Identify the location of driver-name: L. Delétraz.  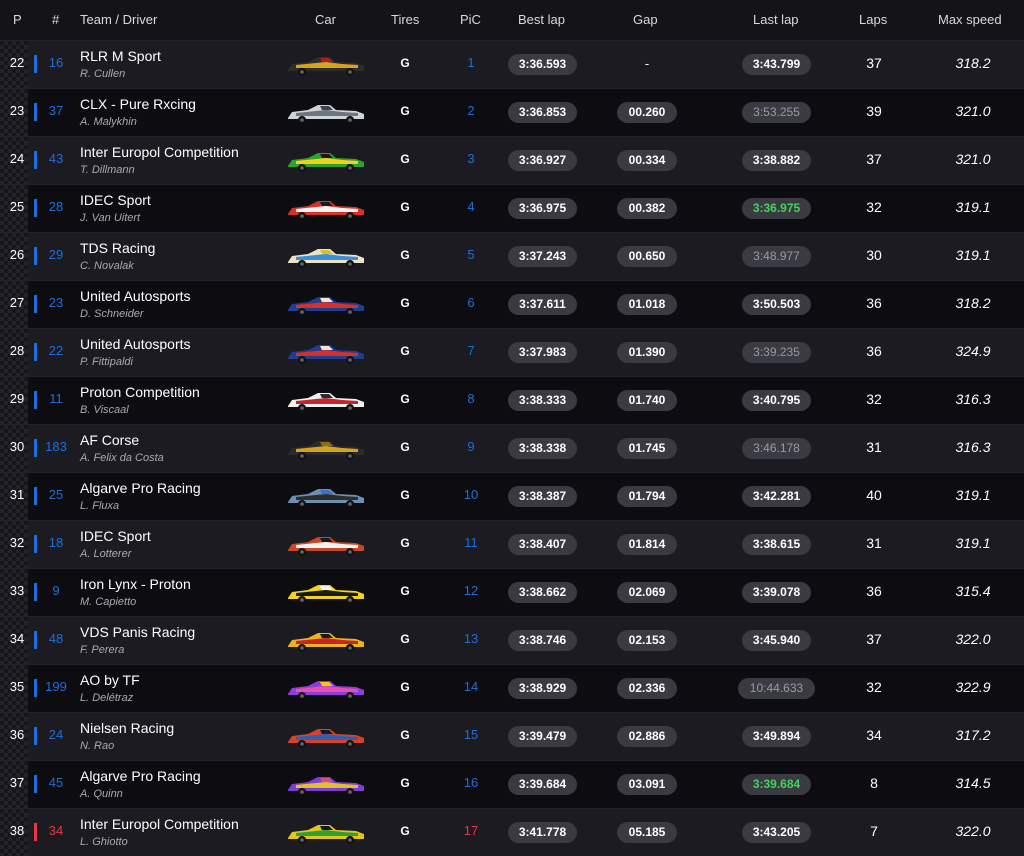
(106, 698).